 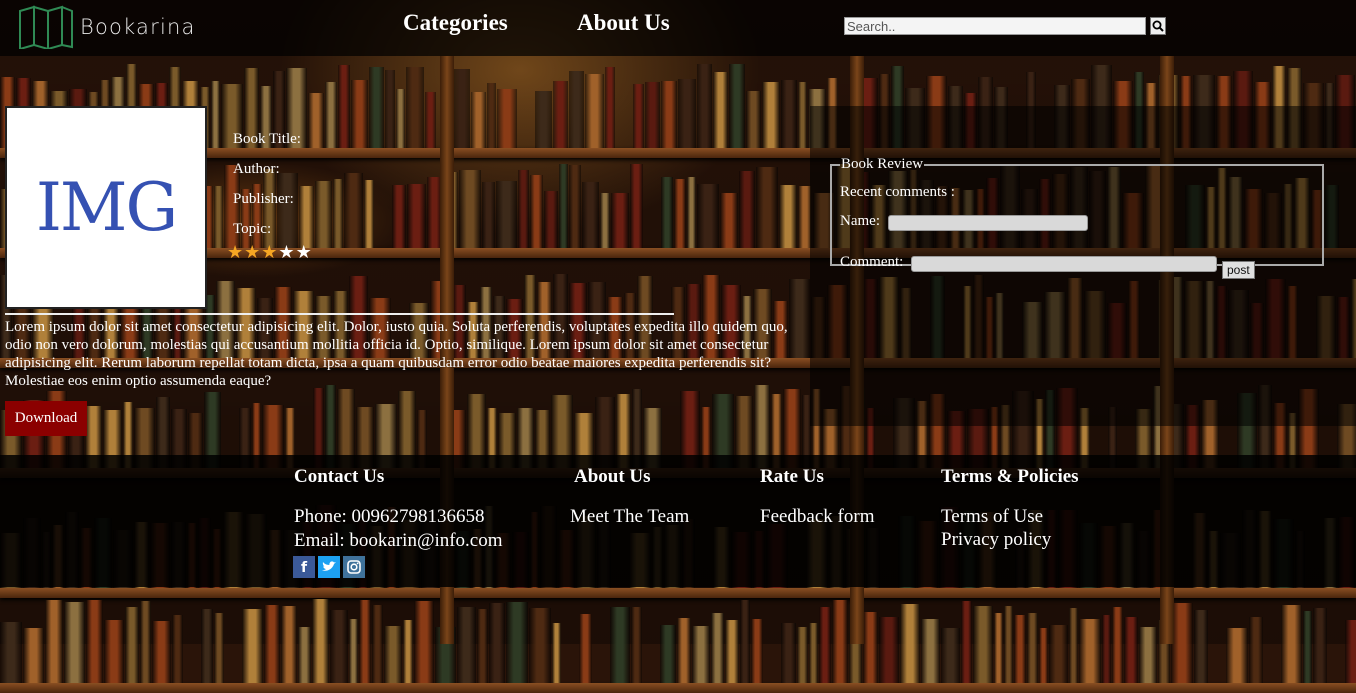 I want to click on search-icon, so click(x=1158, y=26).